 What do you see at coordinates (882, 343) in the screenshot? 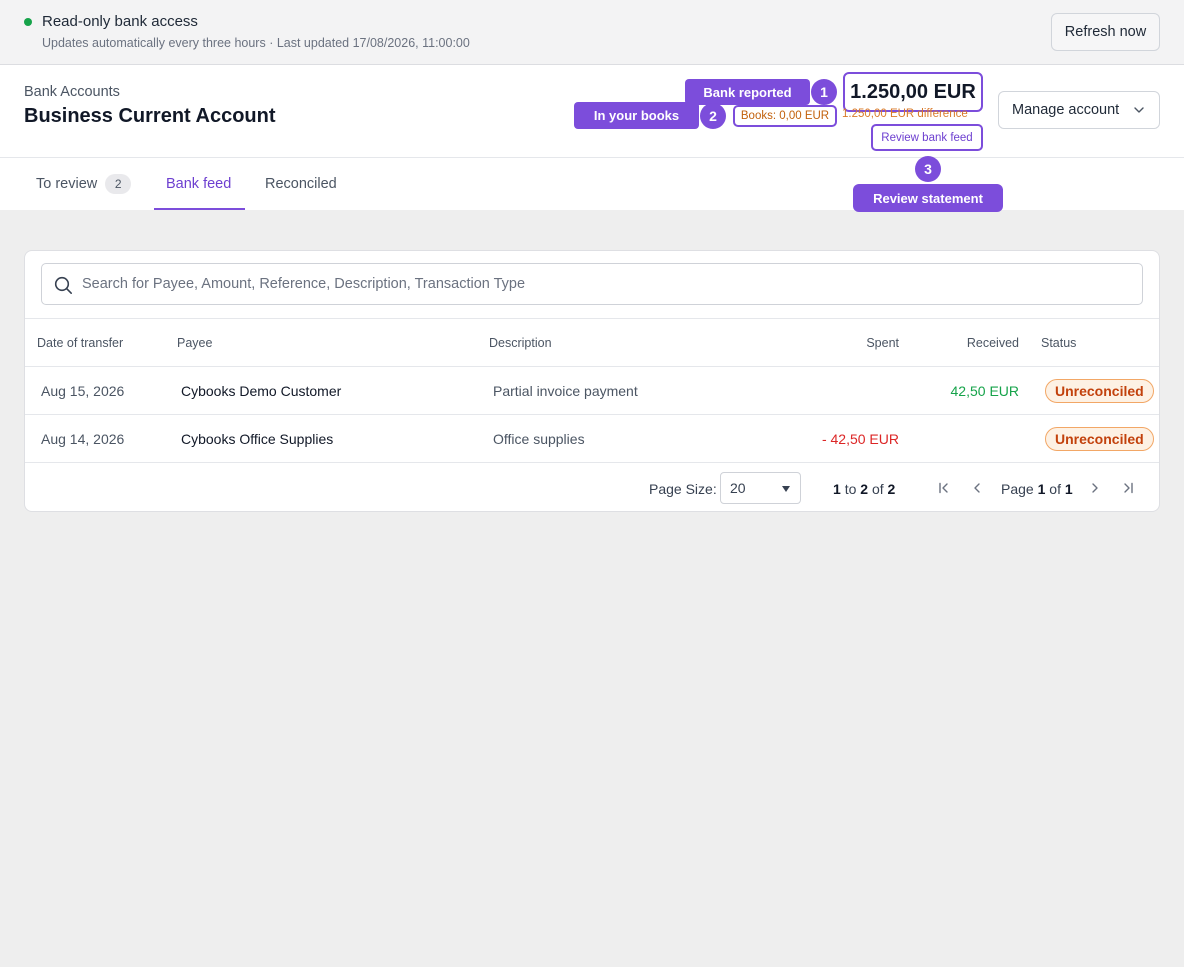
I see `column-header-spent: Spent` at bounding box center [882, 343].